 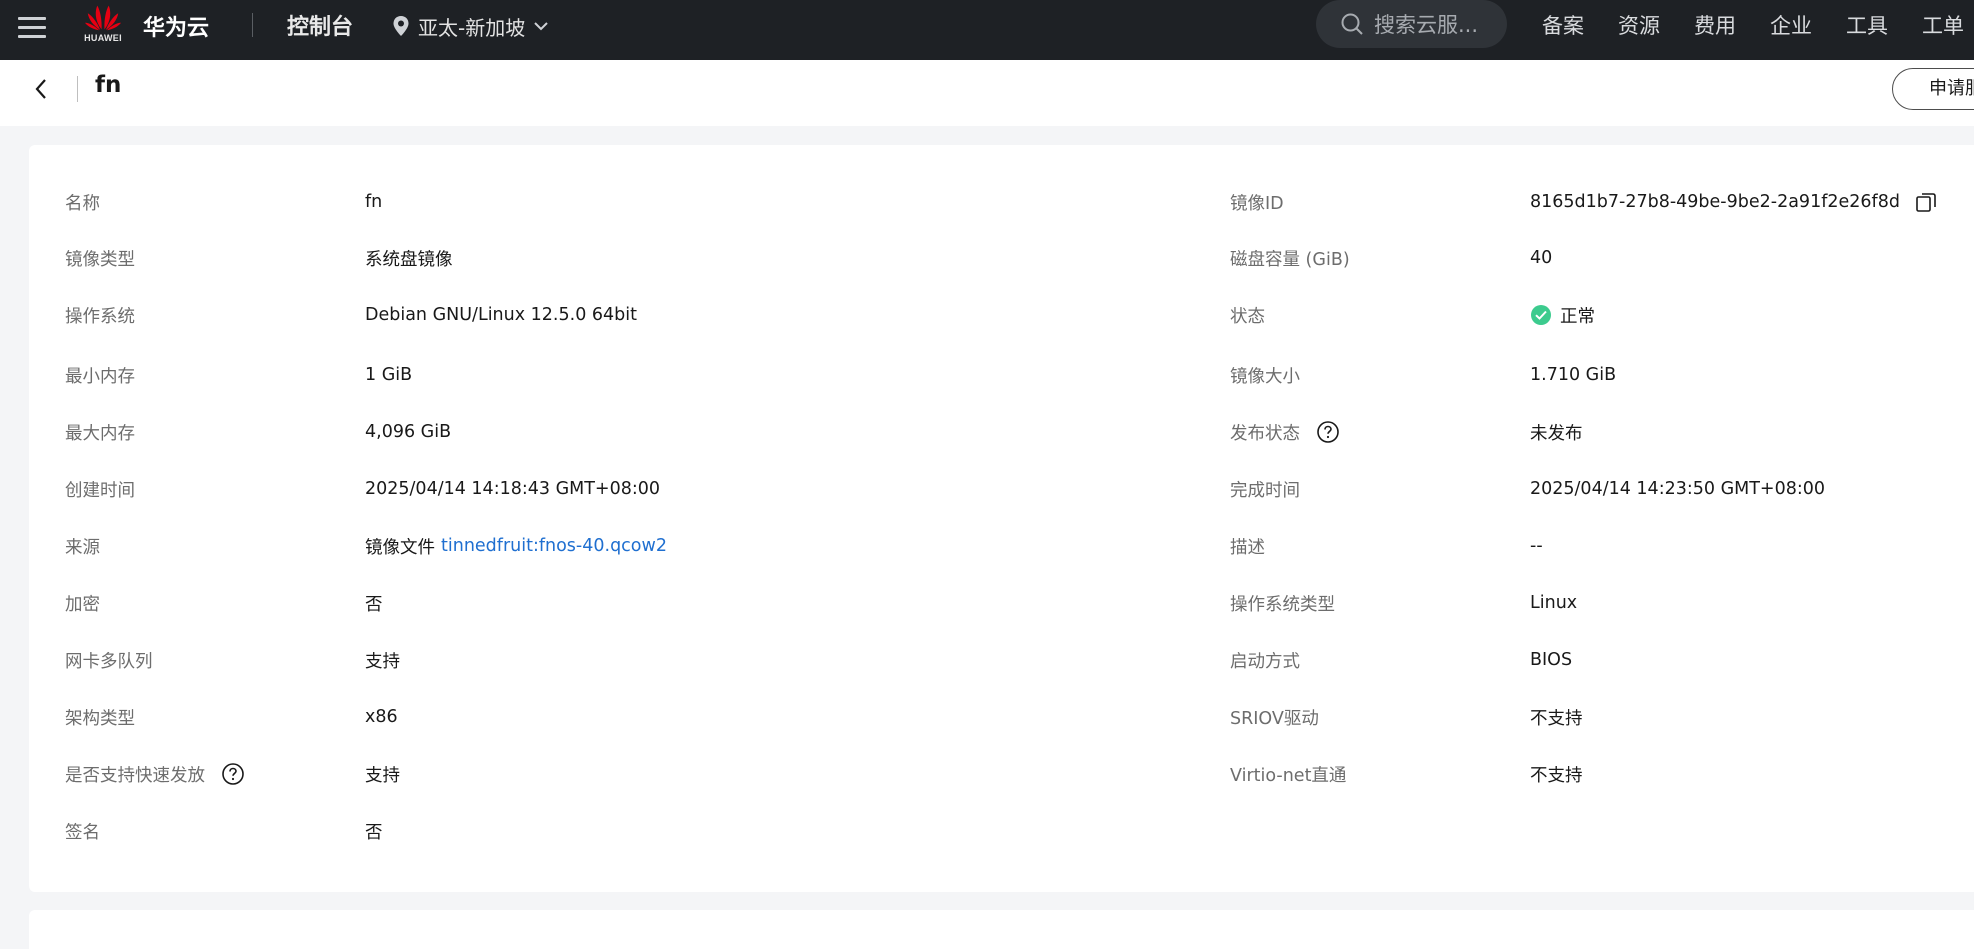 I want to click on field-label: 操作系统类型, so click(x=1282, y=604).